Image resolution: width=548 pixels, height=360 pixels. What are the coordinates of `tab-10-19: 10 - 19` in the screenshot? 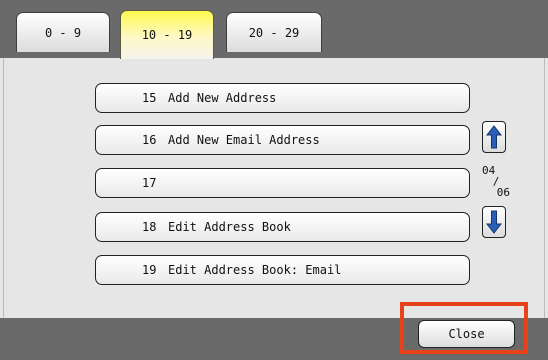 It's located at (167, 34).